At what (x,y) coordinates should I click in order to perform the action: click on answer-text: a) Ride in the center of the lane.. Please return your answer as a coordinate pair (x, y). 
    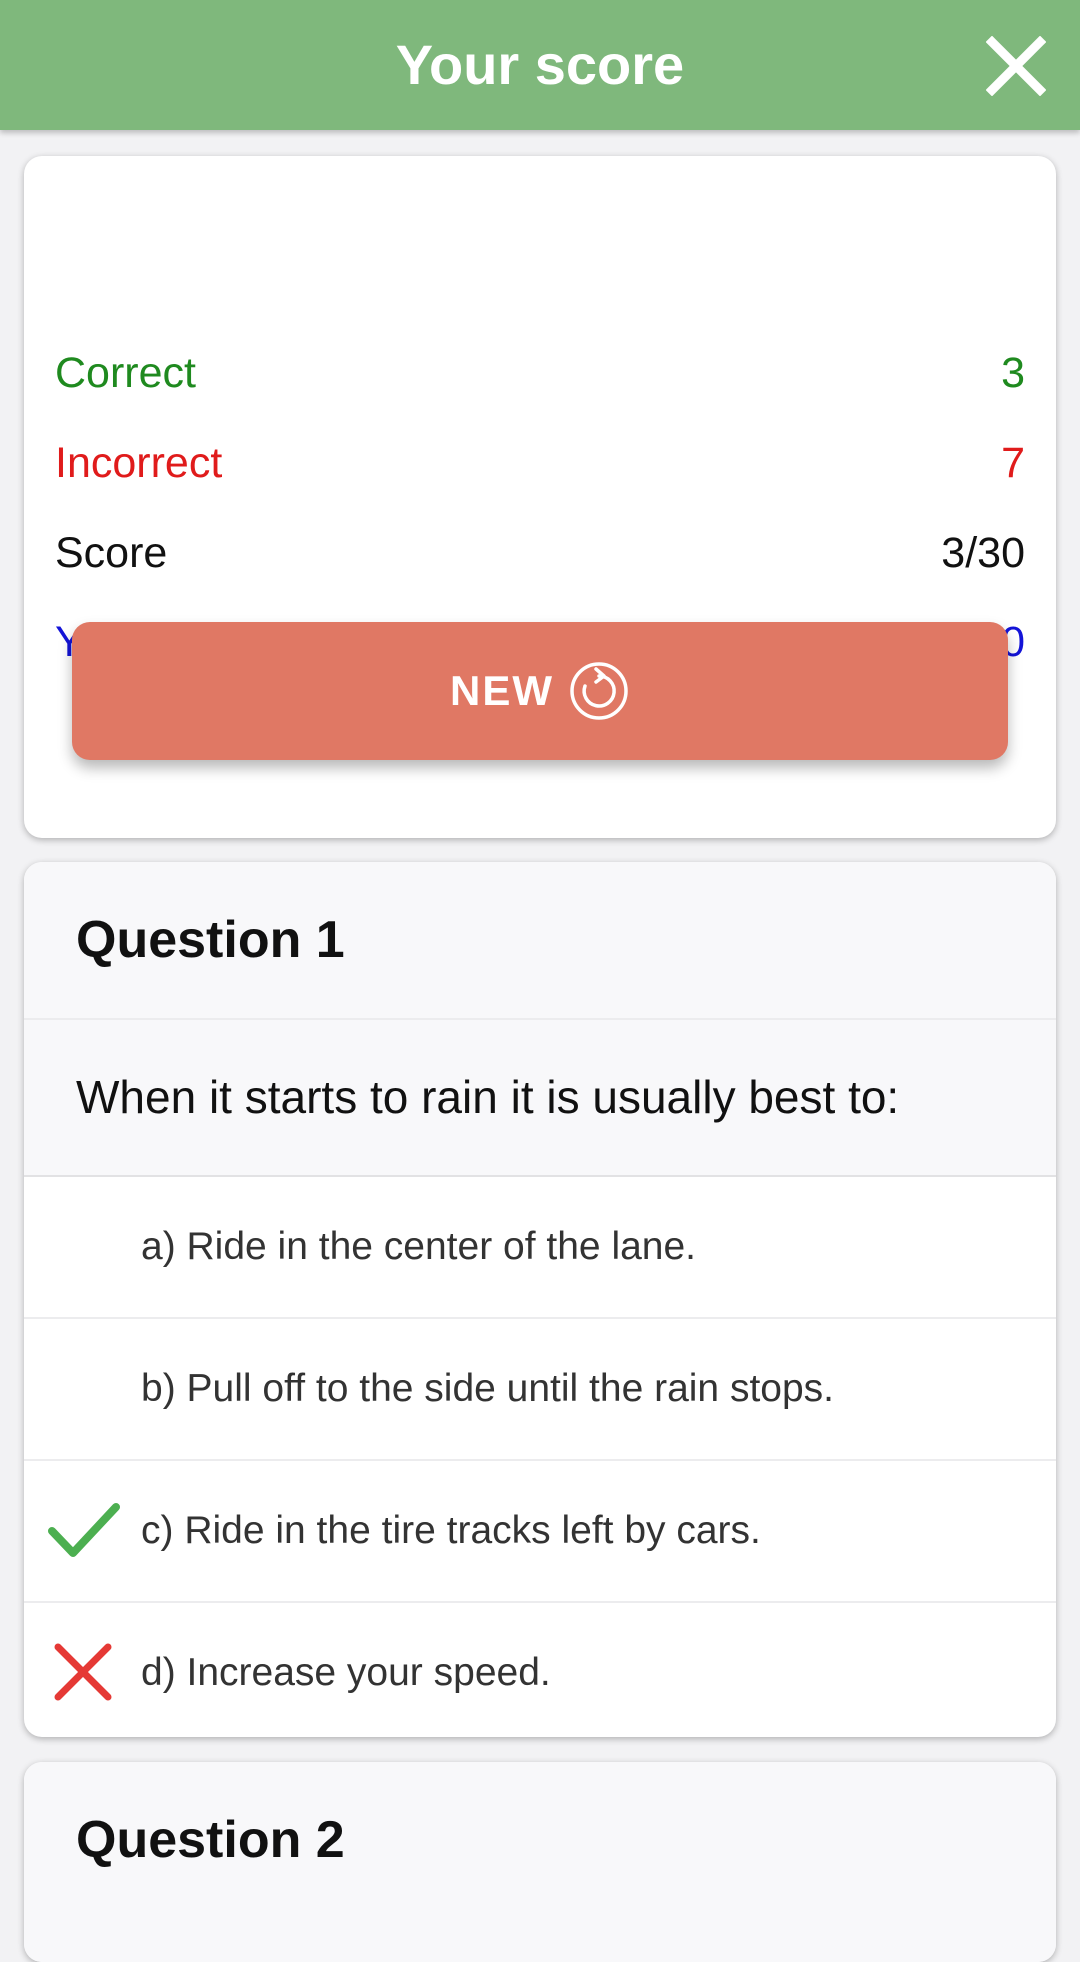
    Looking at the image, I should click on (419, 1246).